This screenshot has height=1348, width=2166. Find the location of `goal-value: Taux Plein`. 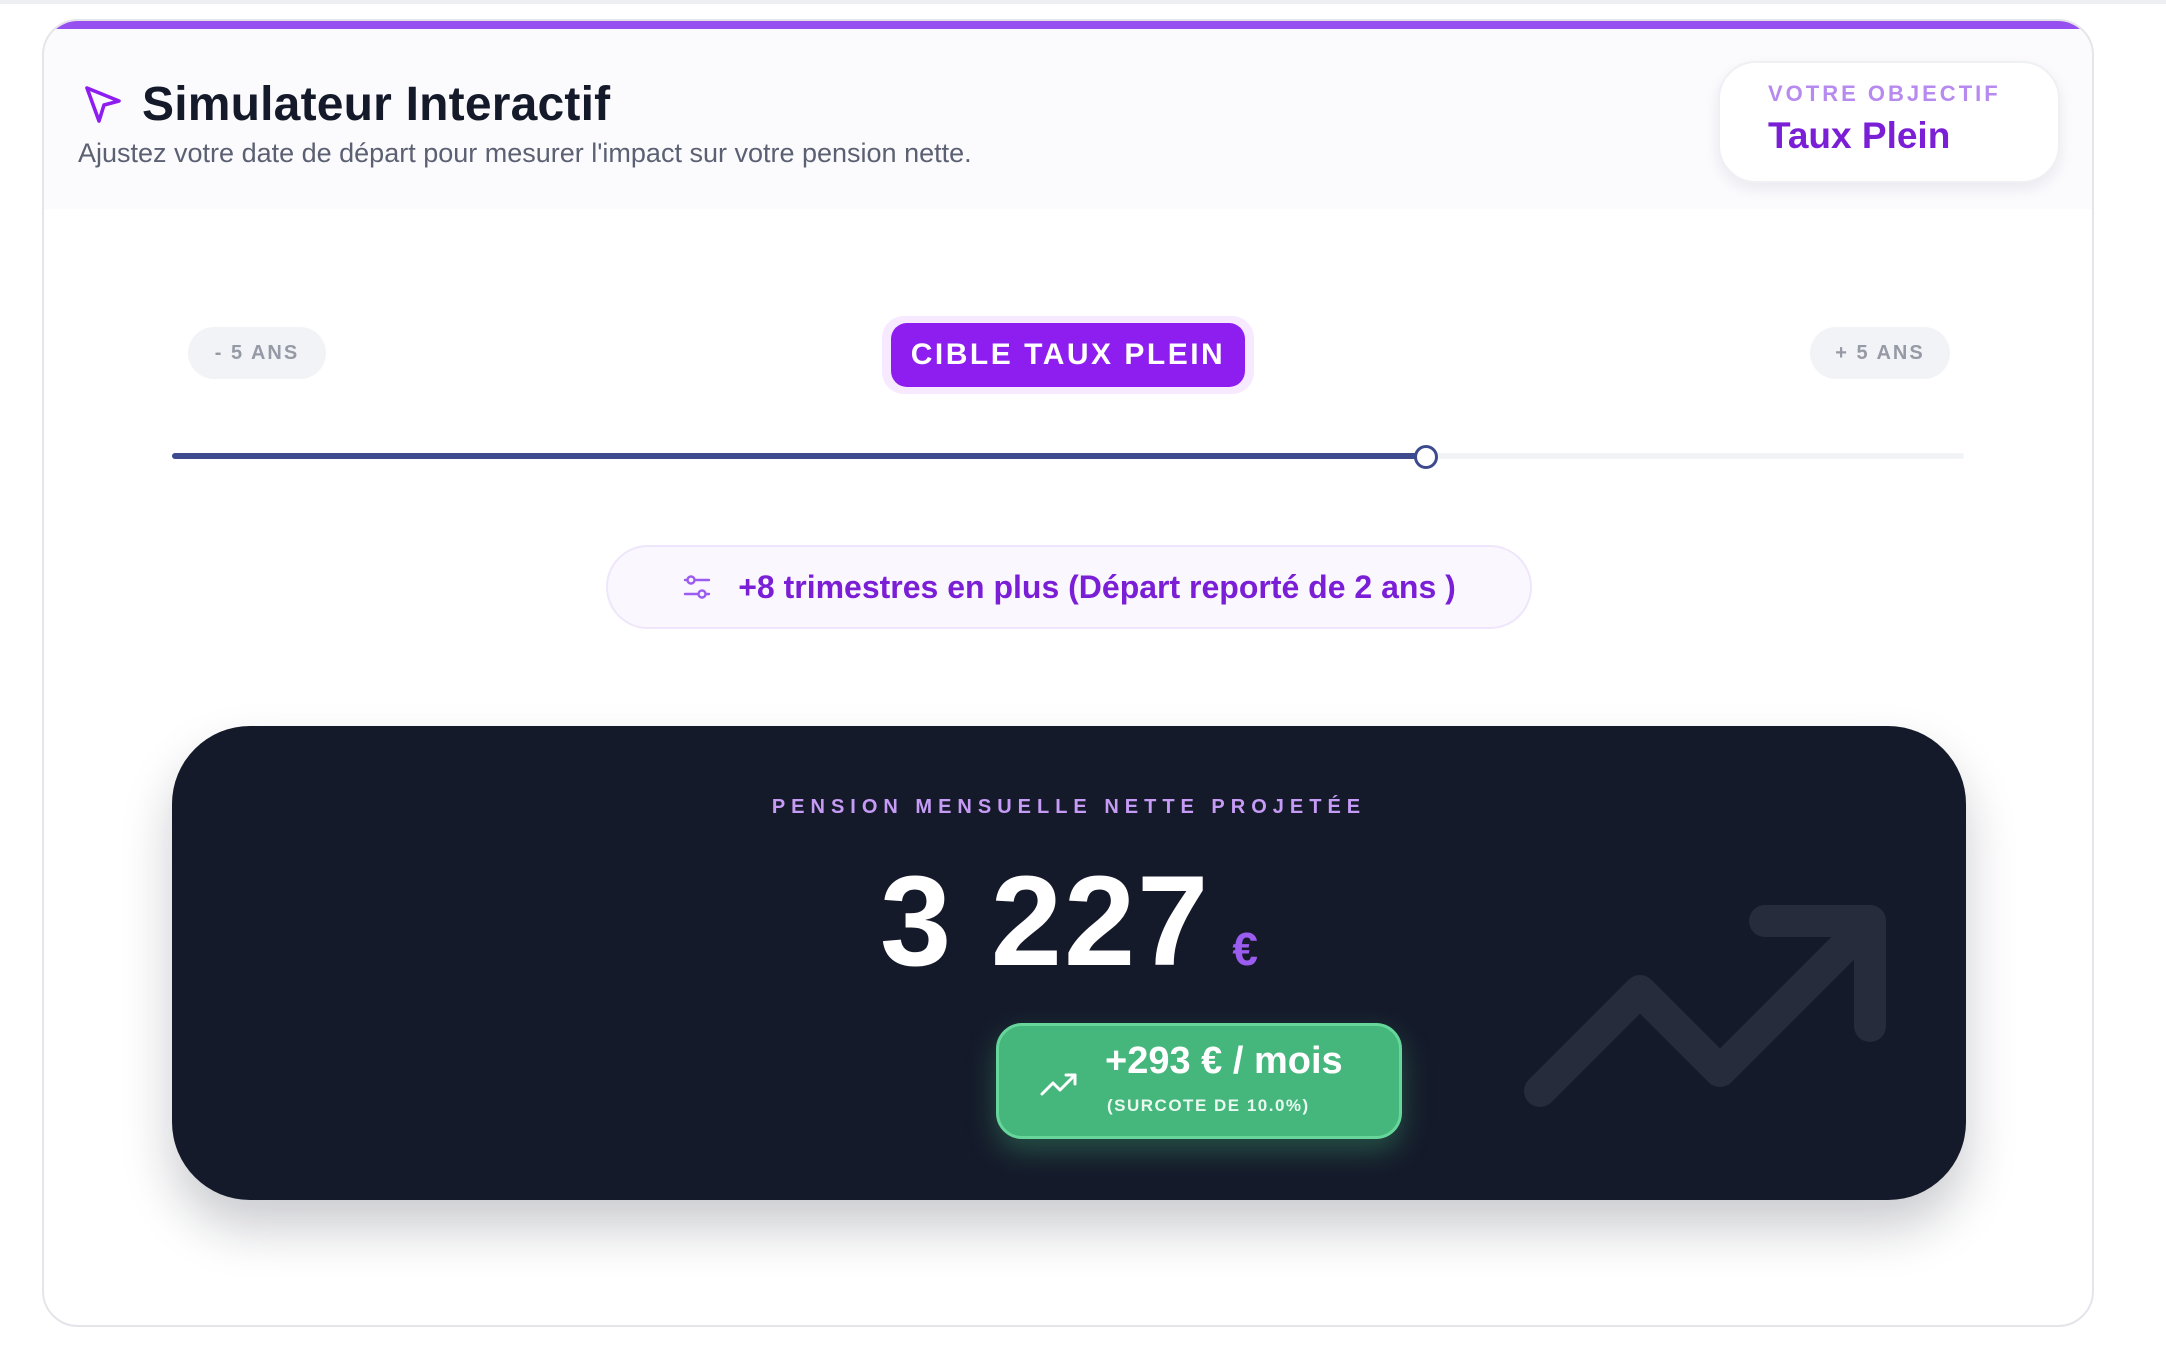

goal-value: Taux Plein is located at coordinates (1859, 135).